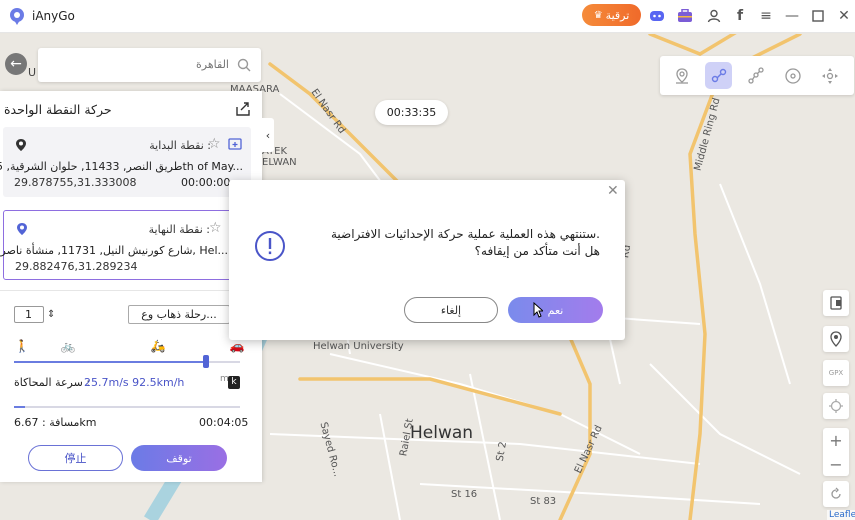 This screenshot has width=855, height=520. I want to click on device-icon, so click(836, 303).